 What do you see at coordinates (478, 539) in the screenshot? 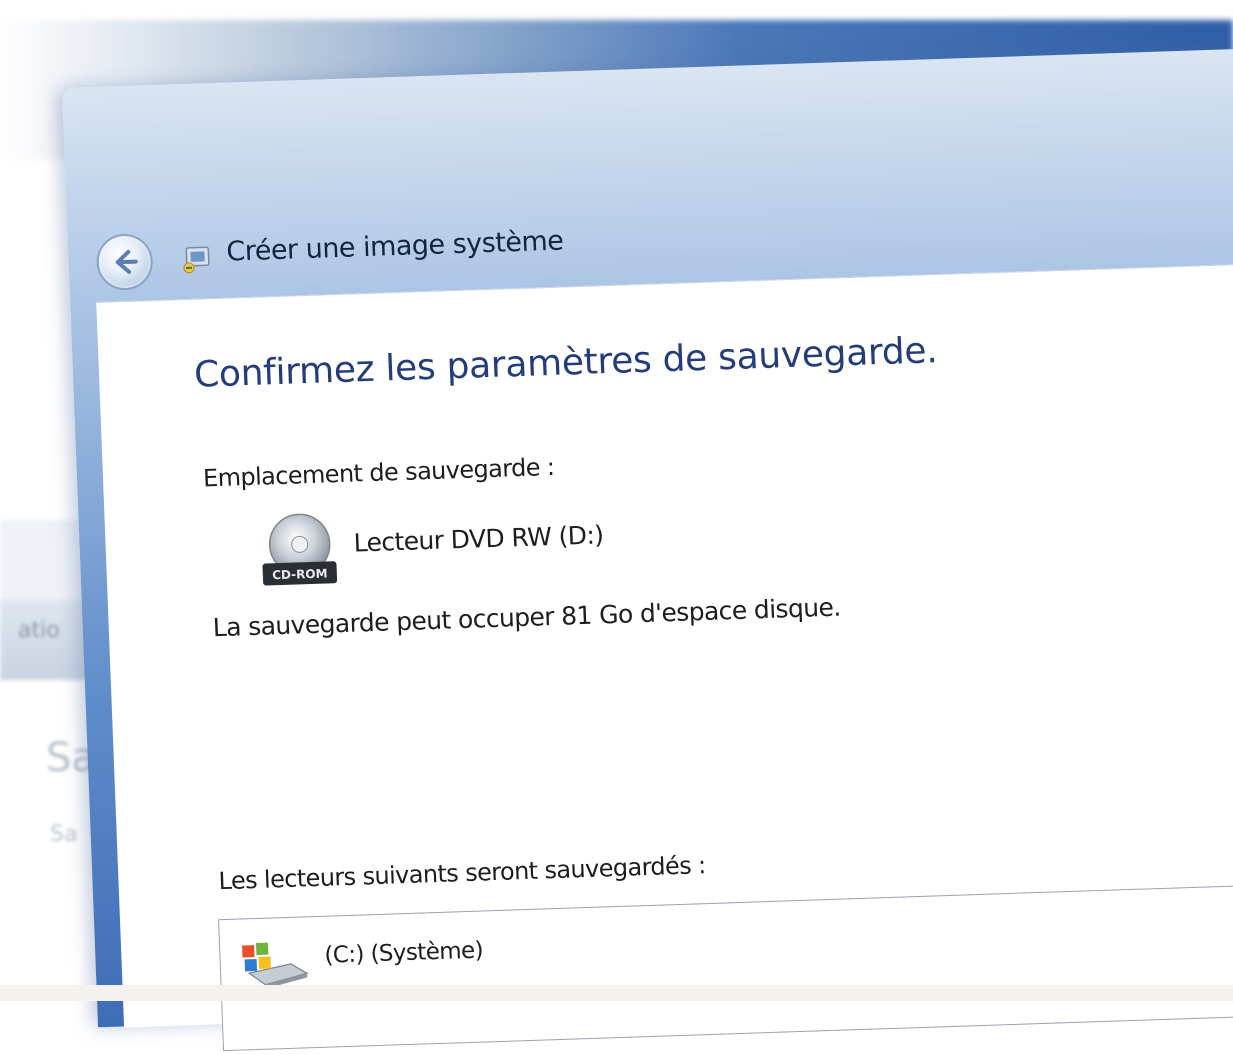
I see `backup-drive-name: Lecteur DVD RW (D:)` at bounding box center [478, 539].